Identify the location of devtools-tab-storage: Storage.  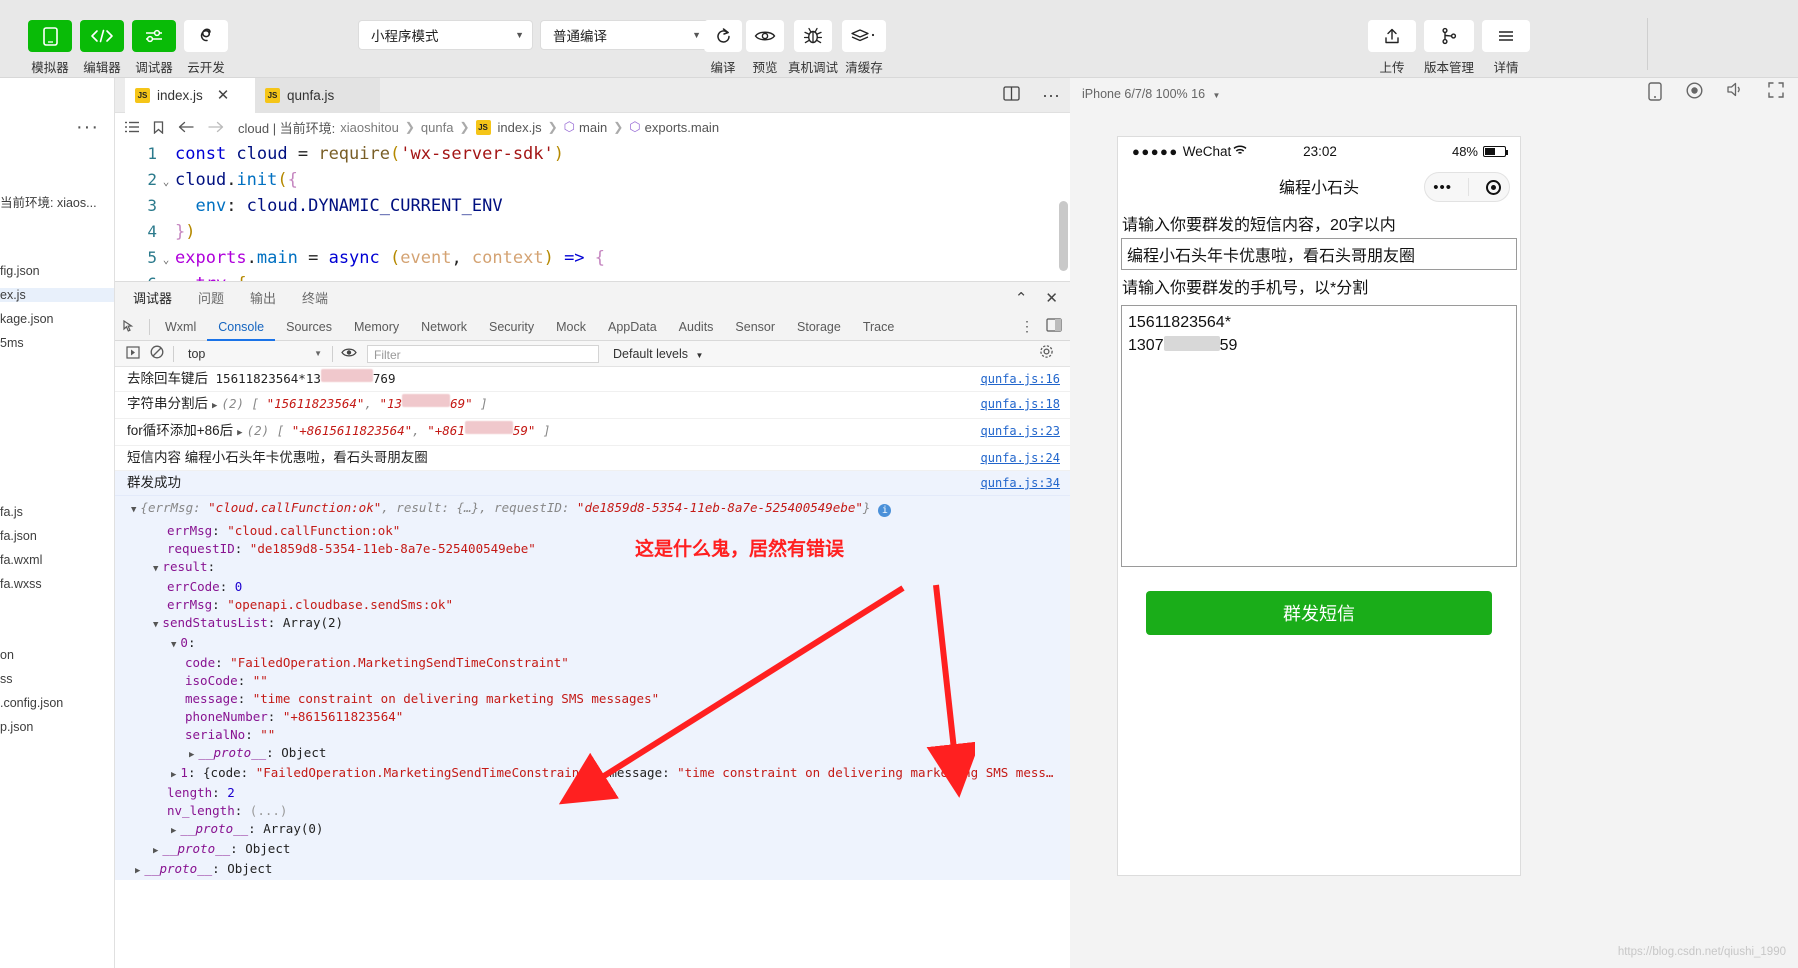
(819, 327).